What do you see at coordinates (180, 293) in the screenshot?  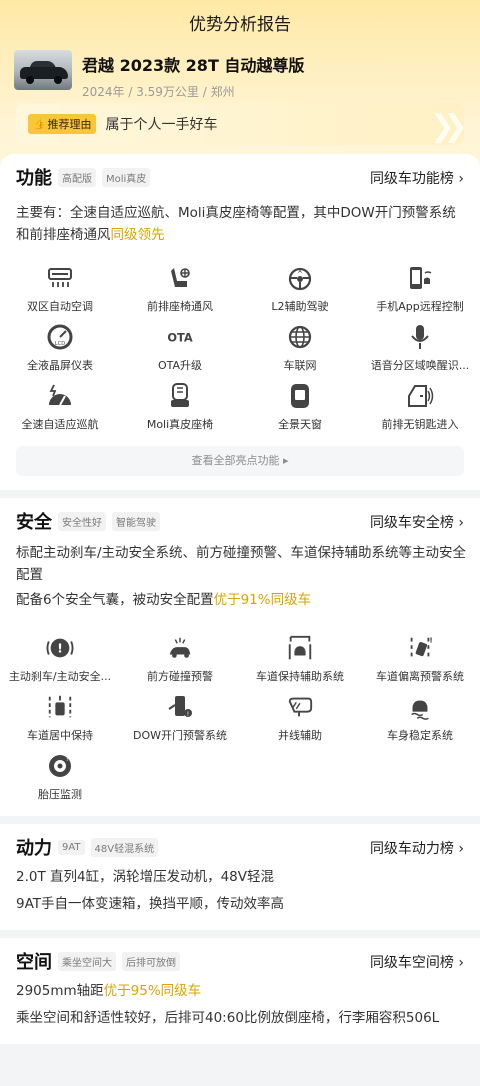 I see `feature-item: 前排座椅通风` at bounding box center [180, 293].